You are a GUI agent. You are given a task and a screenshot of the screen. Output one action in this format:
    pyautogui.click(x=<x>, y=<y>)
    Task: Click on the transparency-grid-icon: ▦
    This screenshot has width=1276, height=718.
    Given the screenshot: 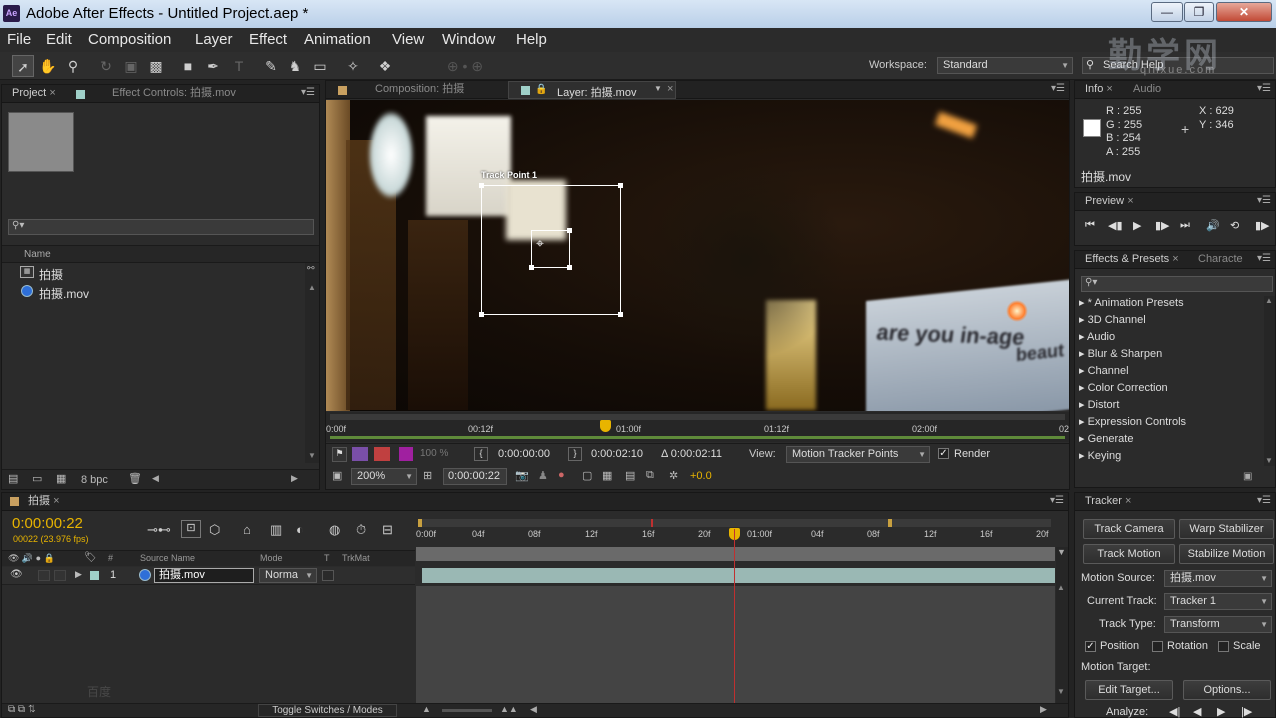 What is the action you would take?
    pyautogui.click(x=607, y=475)
    